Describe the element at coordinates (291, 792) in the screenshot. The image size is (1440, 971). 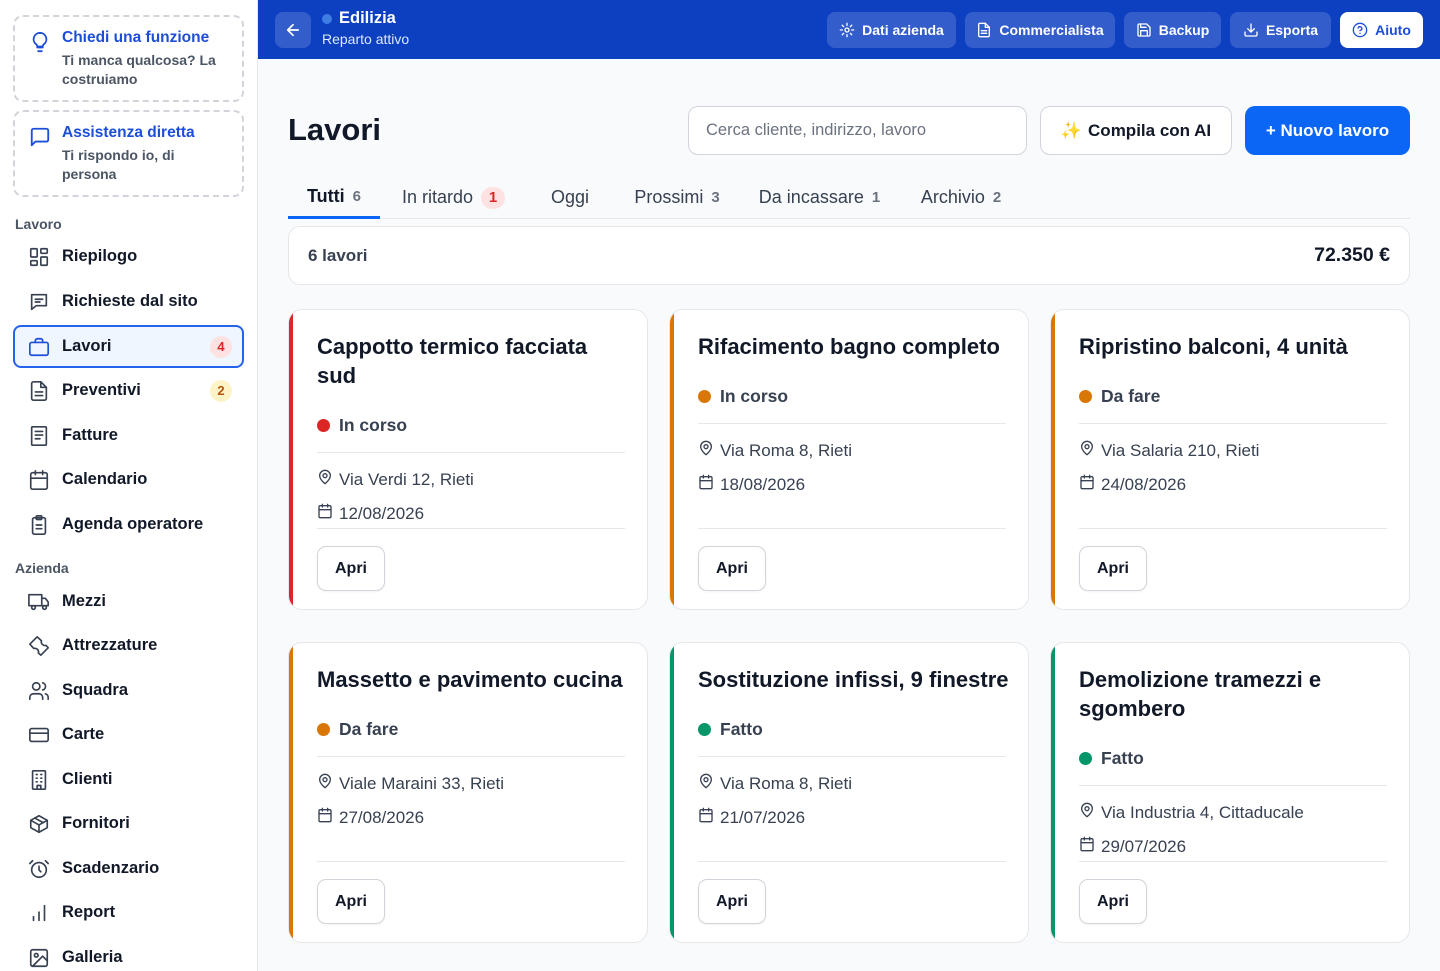
I see `status-accent-bar` at that location.